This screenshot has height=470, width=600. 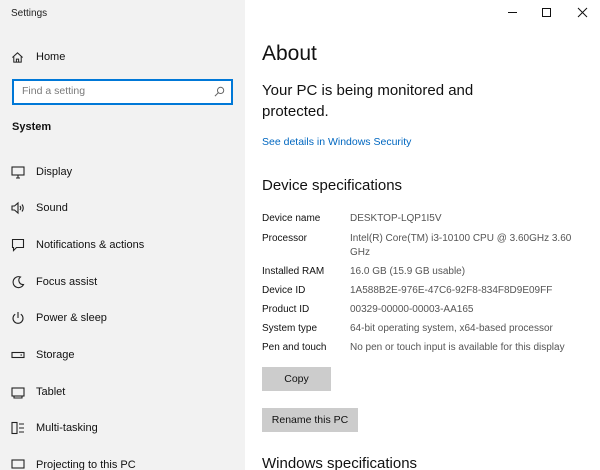 I want to click on close-button, so click(x=582, y=12).